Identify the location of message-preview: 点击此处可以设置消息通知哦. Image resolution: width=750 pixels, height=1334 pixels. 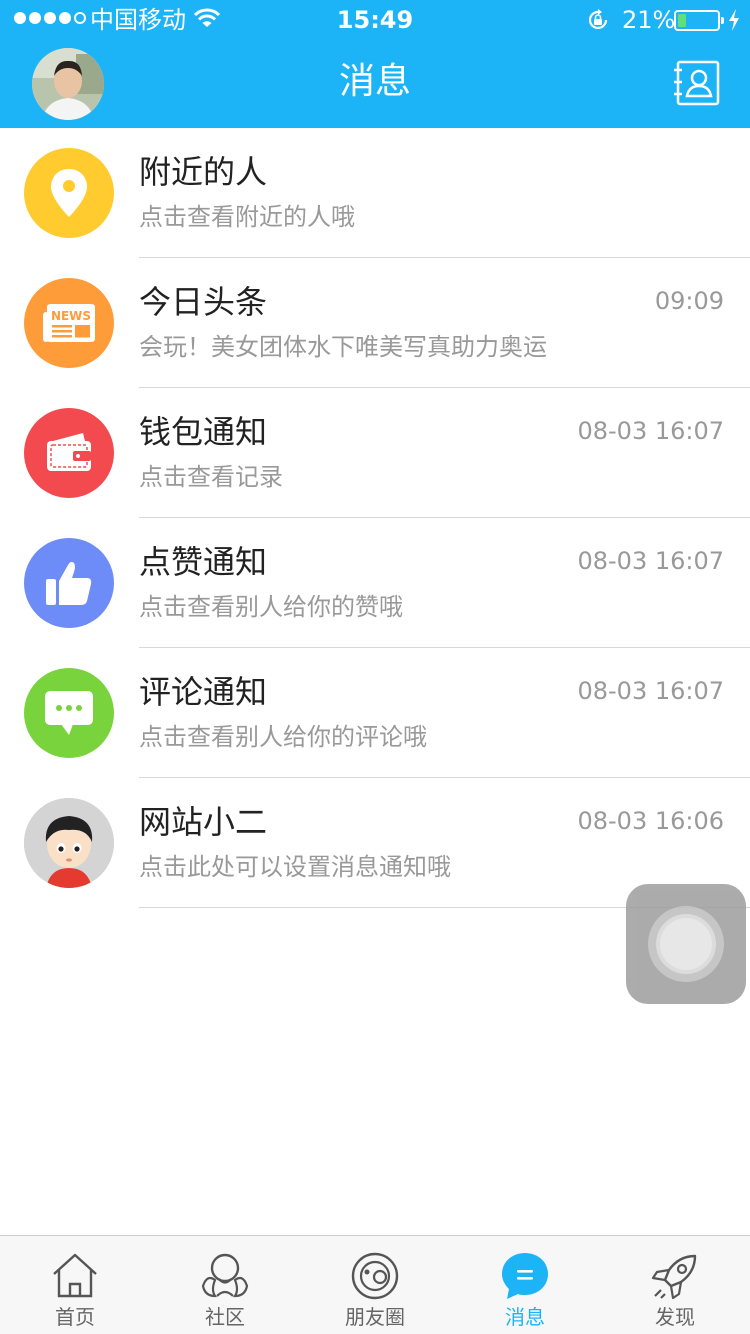
(295, 867).